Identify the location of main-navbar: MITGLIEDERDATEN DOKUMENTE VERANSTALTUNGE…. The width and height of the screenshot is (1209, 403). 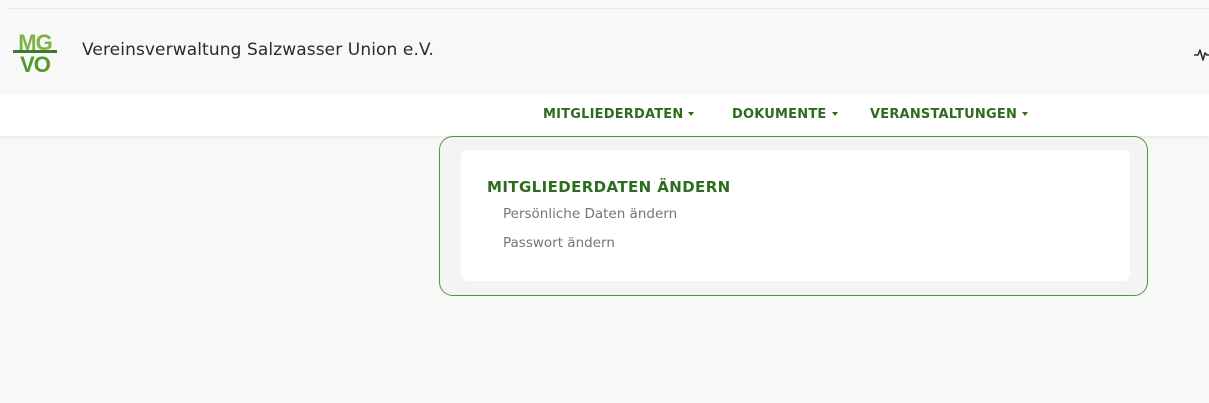
(604, 115).